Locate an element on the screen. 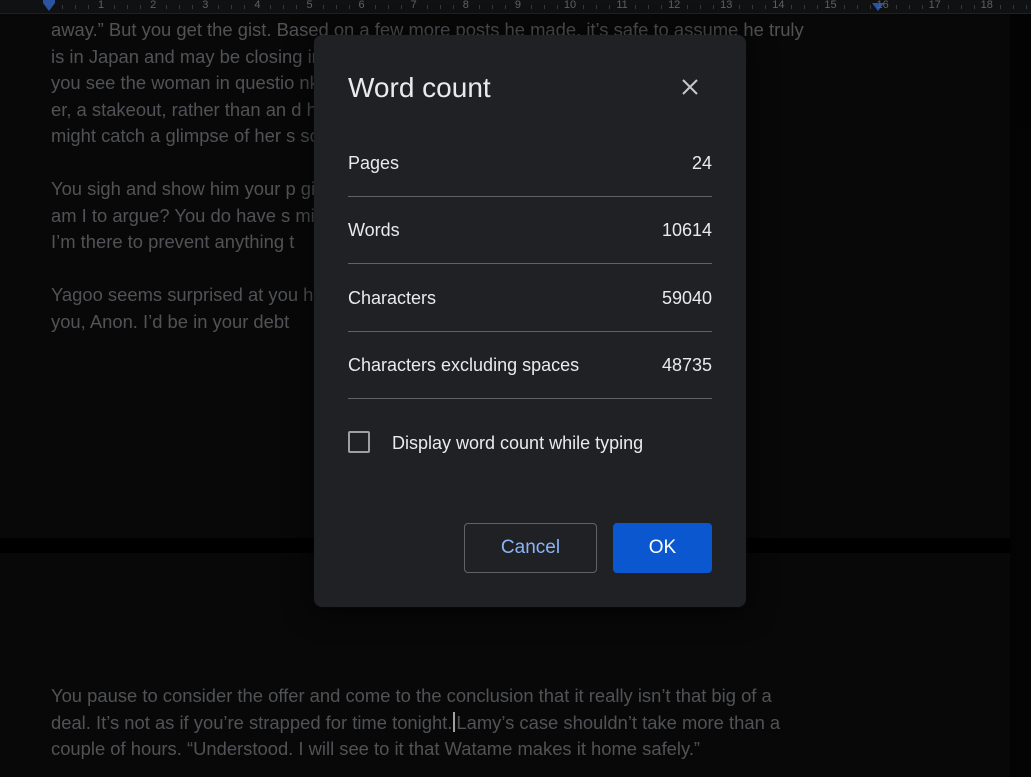  close-button is located at coordinates (690, 87).